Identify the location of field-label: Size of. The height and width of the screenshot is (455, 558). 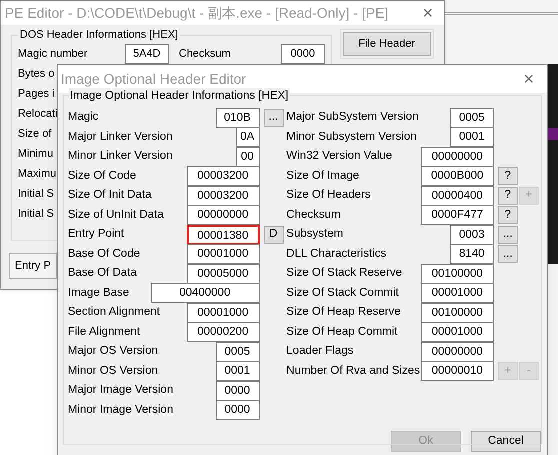
(35, 134).